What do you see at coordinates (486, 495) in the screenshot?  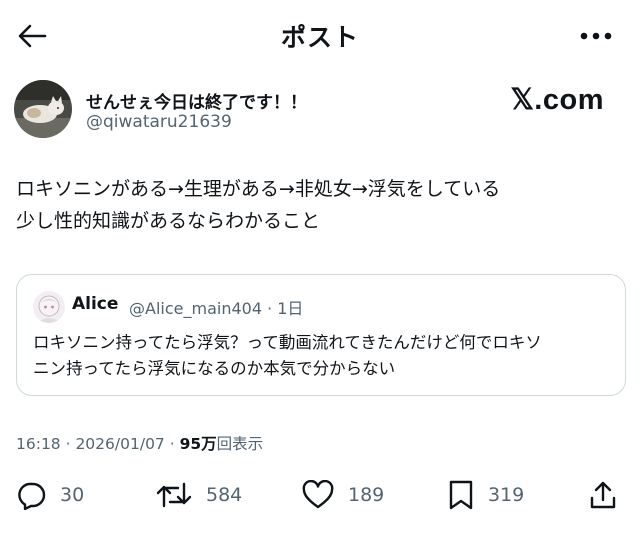 I see `bookmark-button: 319` at bounding box center [486, 495].